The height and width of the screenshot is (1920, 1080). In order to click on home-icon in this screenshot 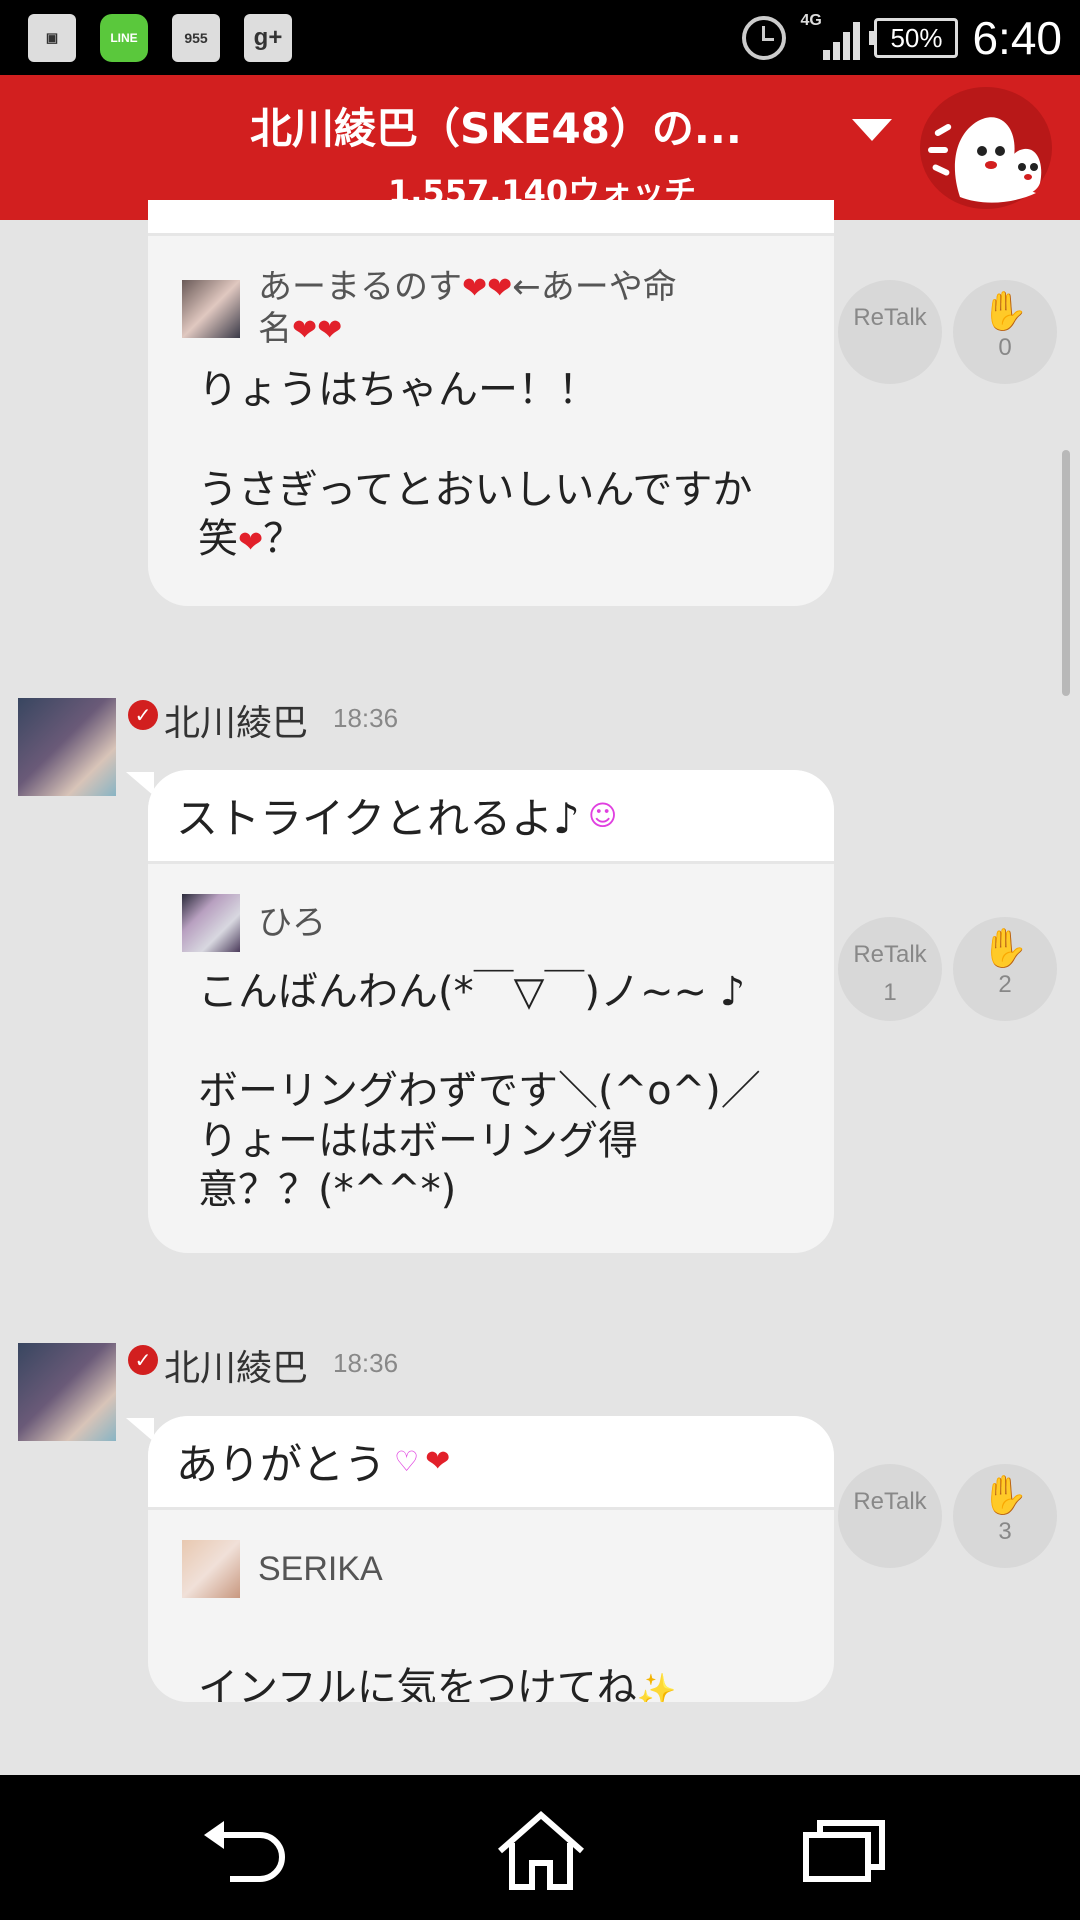, I will do `click(541, 1850)`.